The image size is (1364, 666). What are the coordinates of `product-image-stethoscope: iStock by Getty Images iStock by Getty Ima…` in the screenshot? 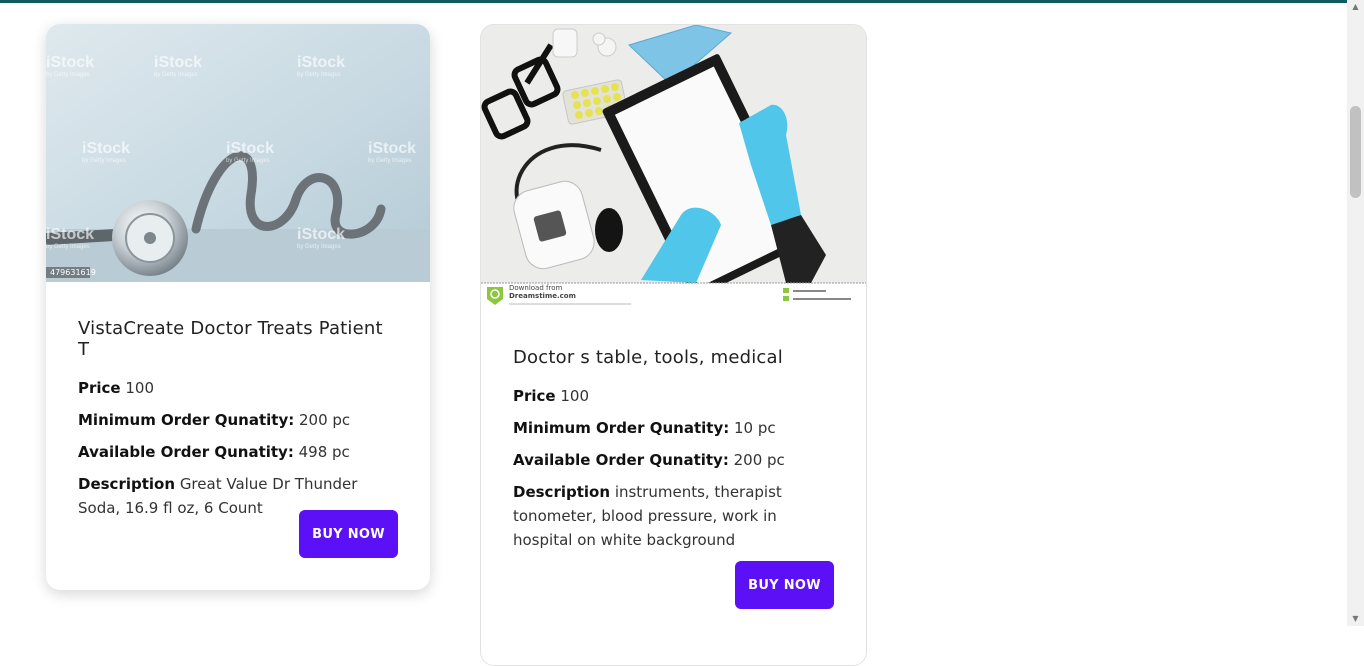 It's located at (238, 153).